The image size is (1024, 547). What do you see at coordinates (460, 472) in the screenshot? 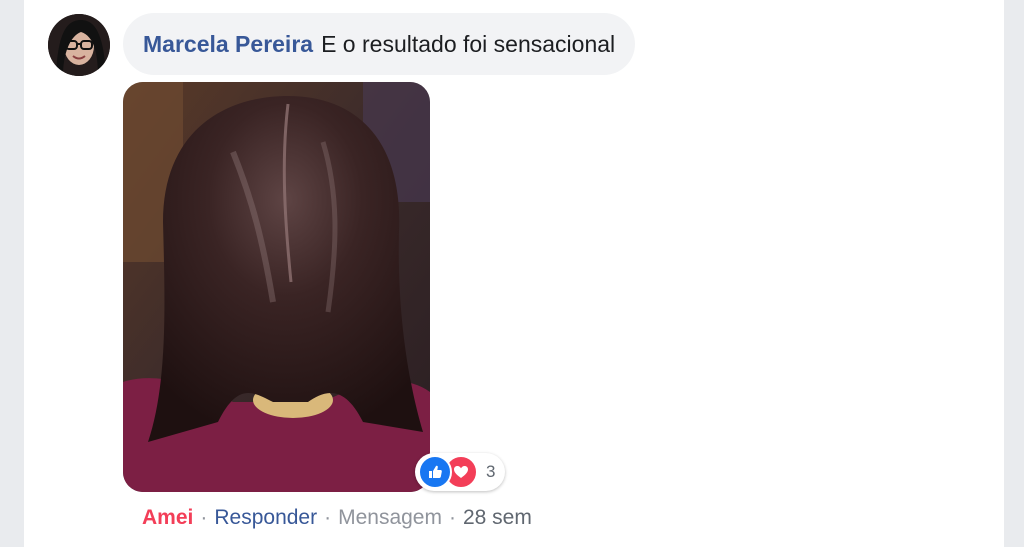
I see `reactions-summary: 3` at bounding box center [460, 472].